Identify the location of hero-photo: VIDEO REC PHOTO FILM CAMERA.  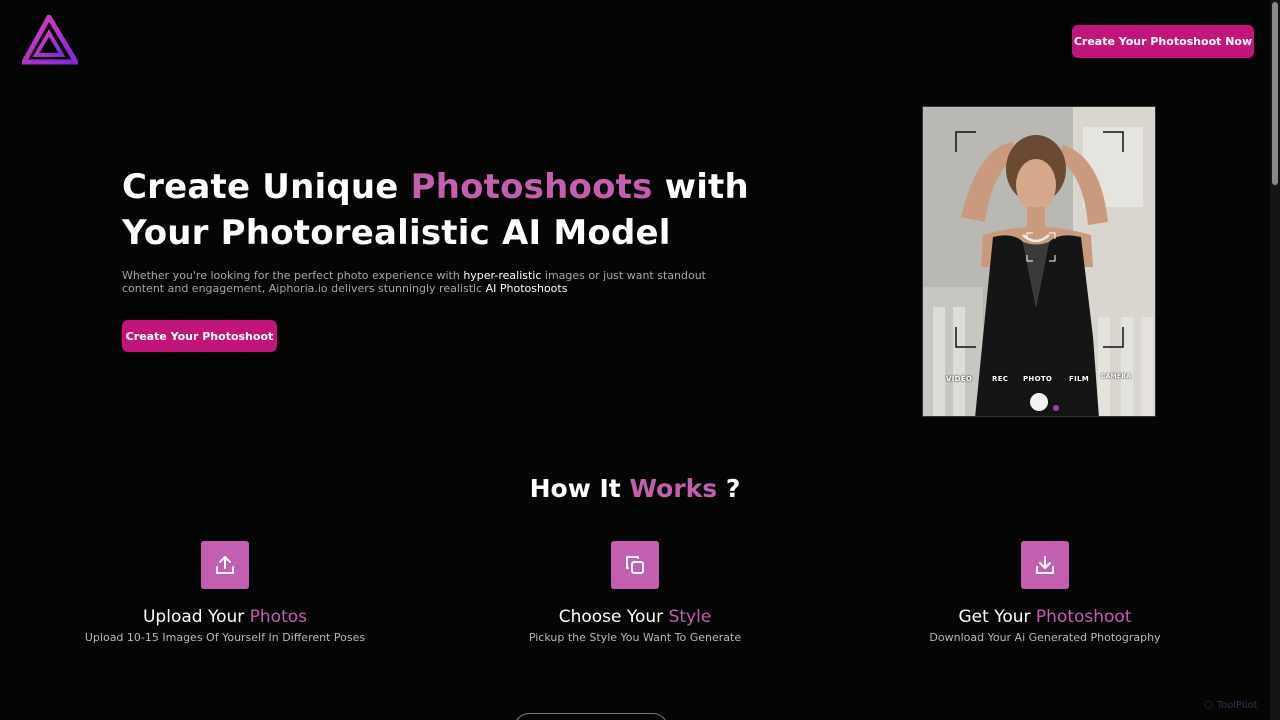
(1039, 261).